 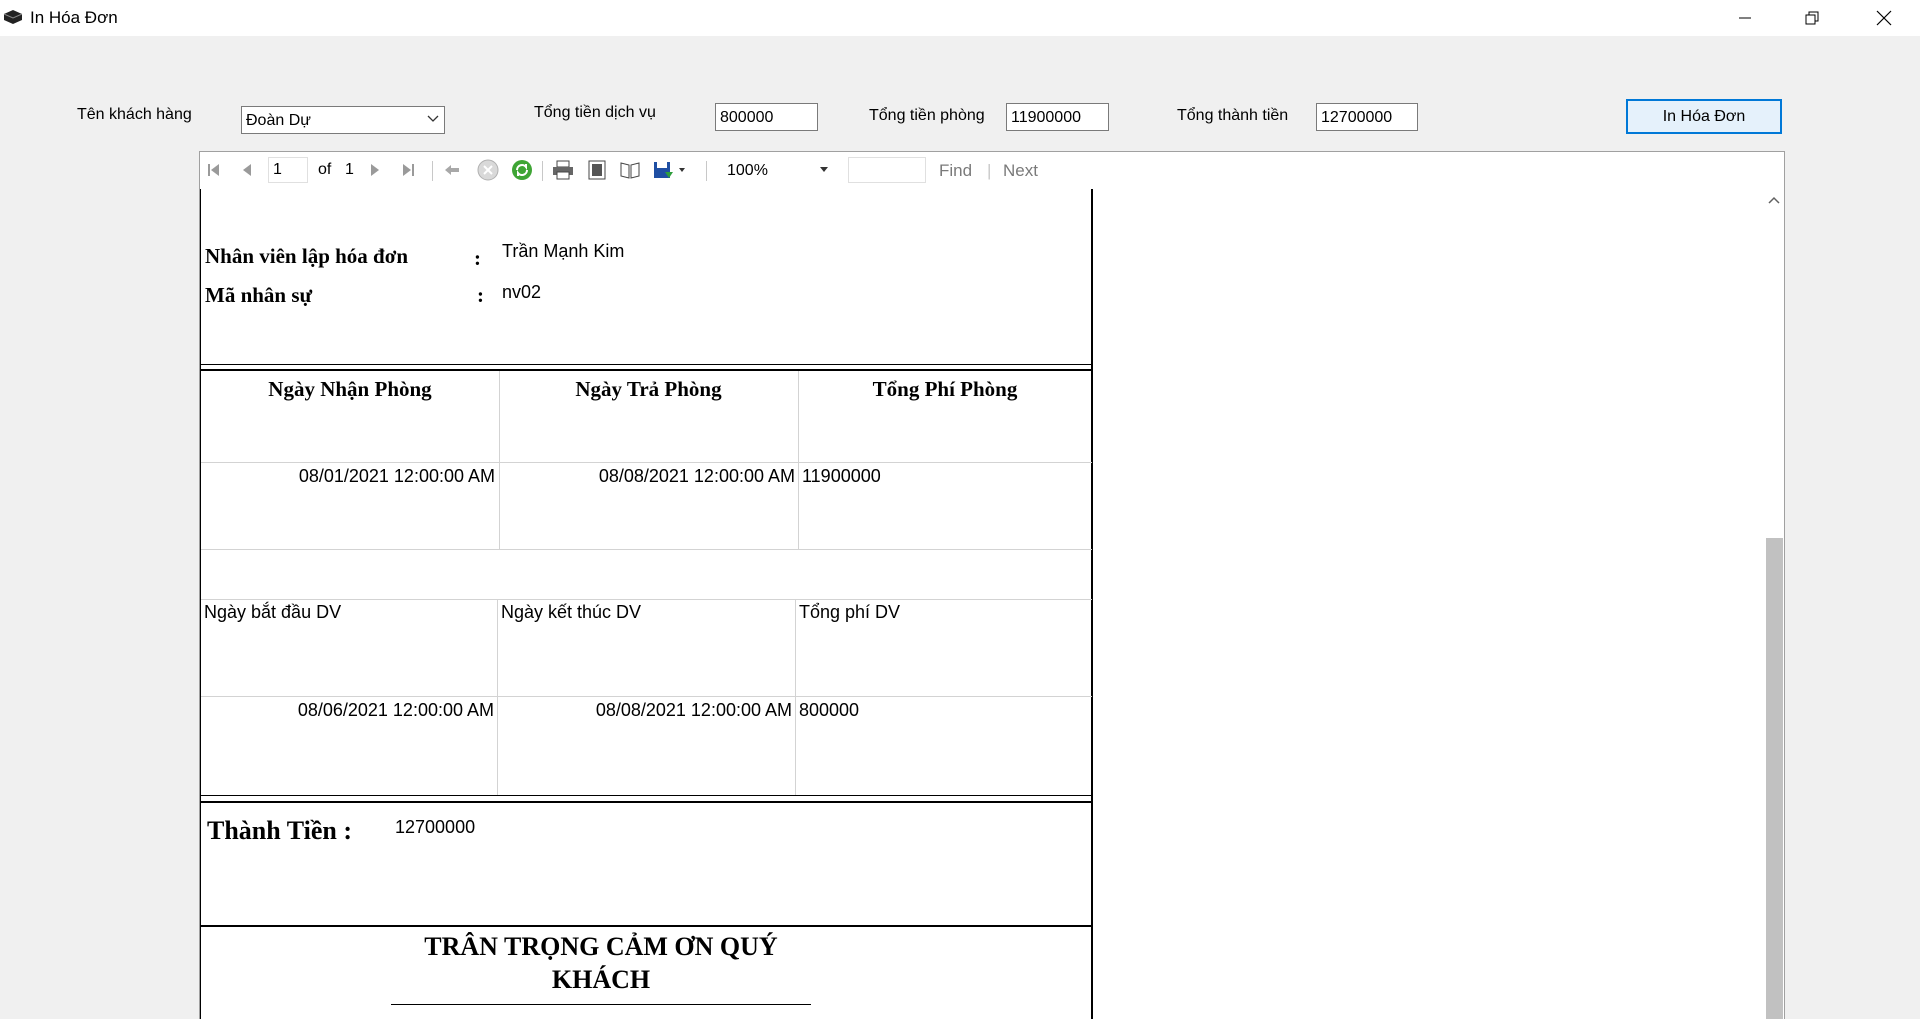 I want to click on page-of-label: of, so click(x=325, y=169).